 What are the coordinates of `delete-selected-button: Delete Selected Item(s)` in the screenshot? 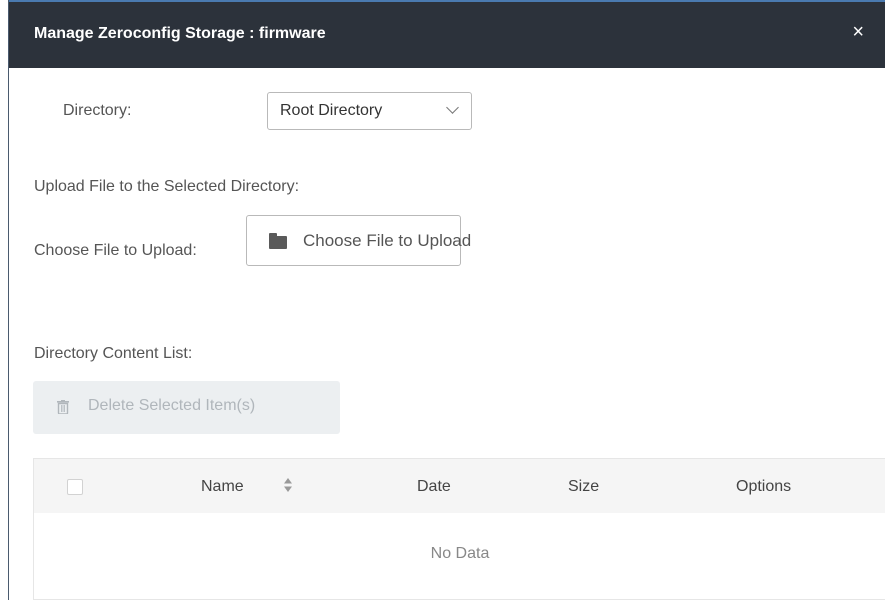 It's located at (186, 407).